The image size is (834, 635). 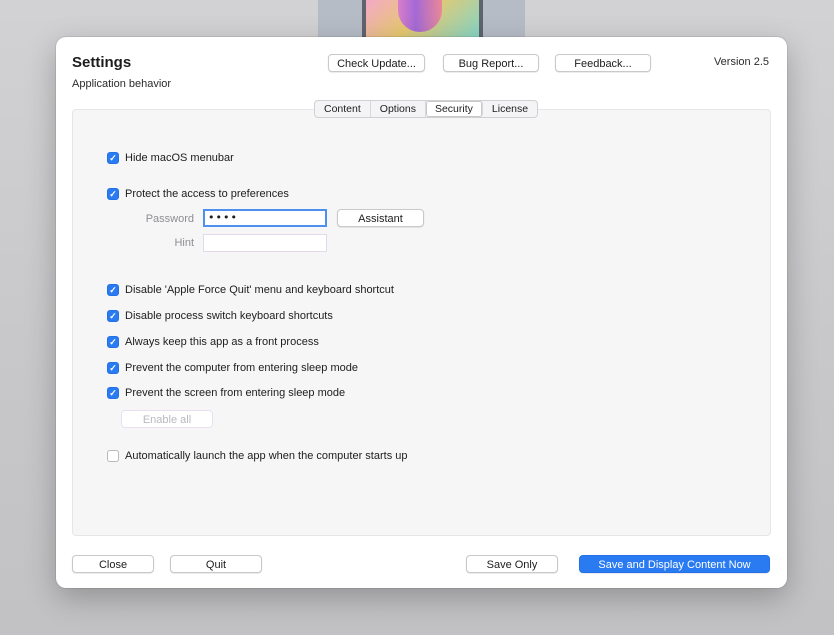 I want to click on assistant-button: Assistant, so click(x=380, y=218).